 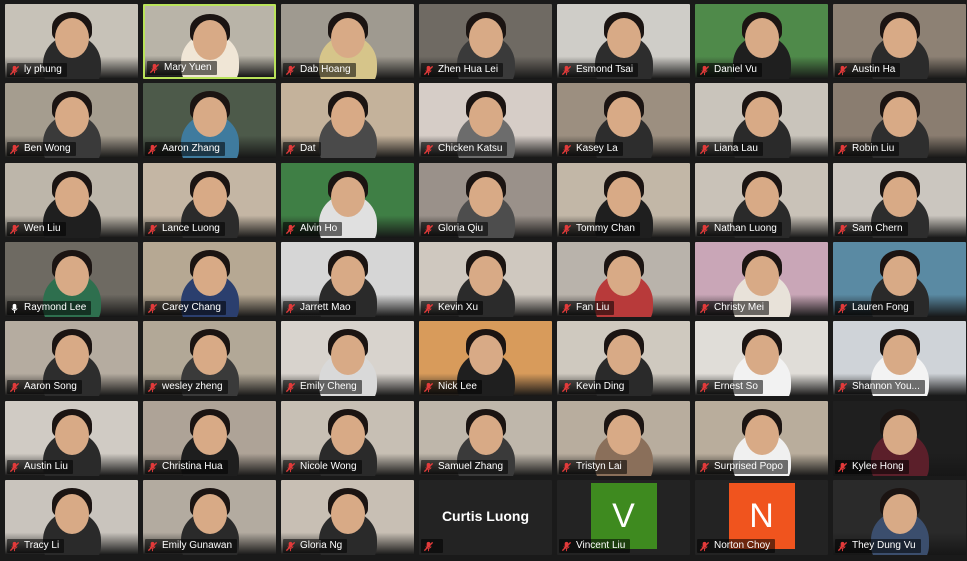 What do you see at coordinates (46, 466) in the screenshot?
I see `participant-name: Austin Liu` at bounding box center [46, 466].